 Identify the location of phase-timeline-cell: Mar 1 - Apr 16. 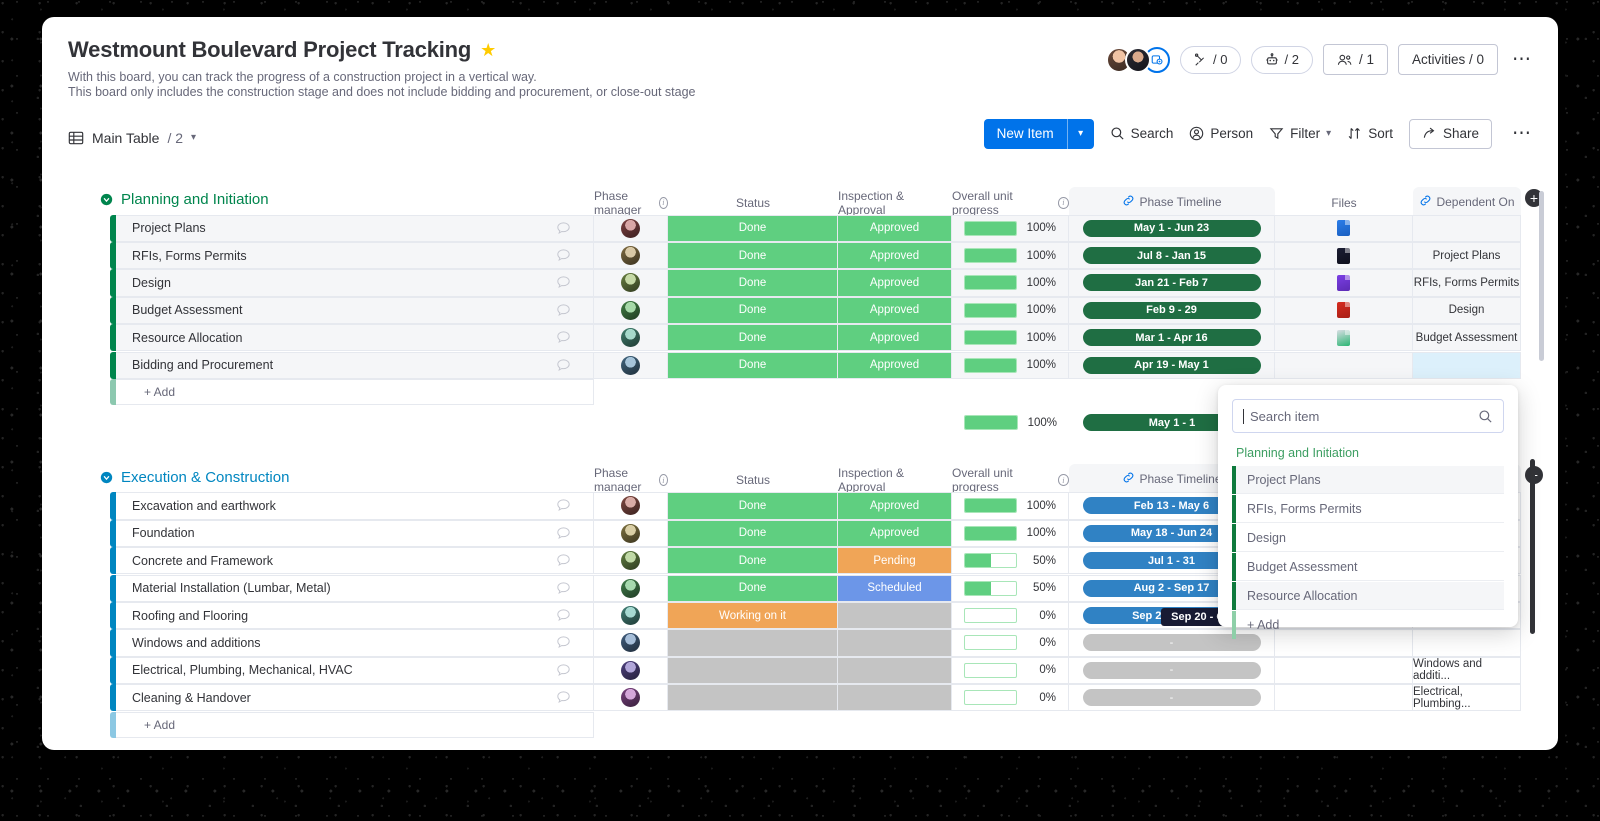
(1172, 338).